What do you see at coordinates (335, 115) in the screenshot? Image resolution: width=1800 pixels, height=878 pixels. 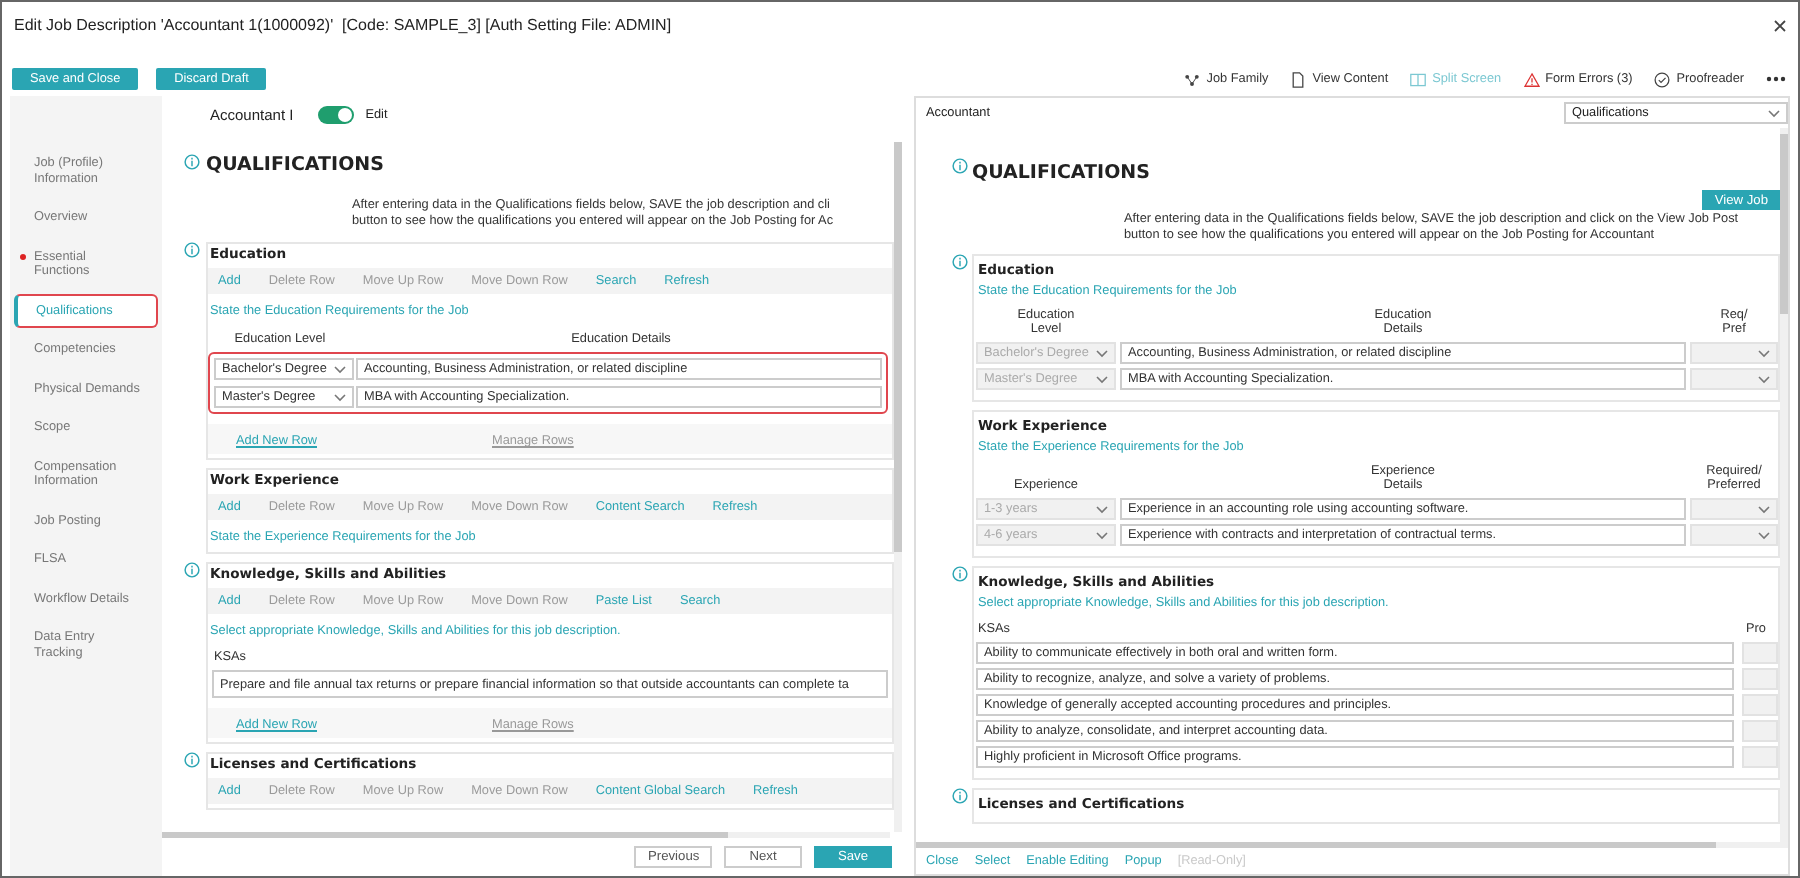 I see `edit-toggle` at bounding box center [335, 115].